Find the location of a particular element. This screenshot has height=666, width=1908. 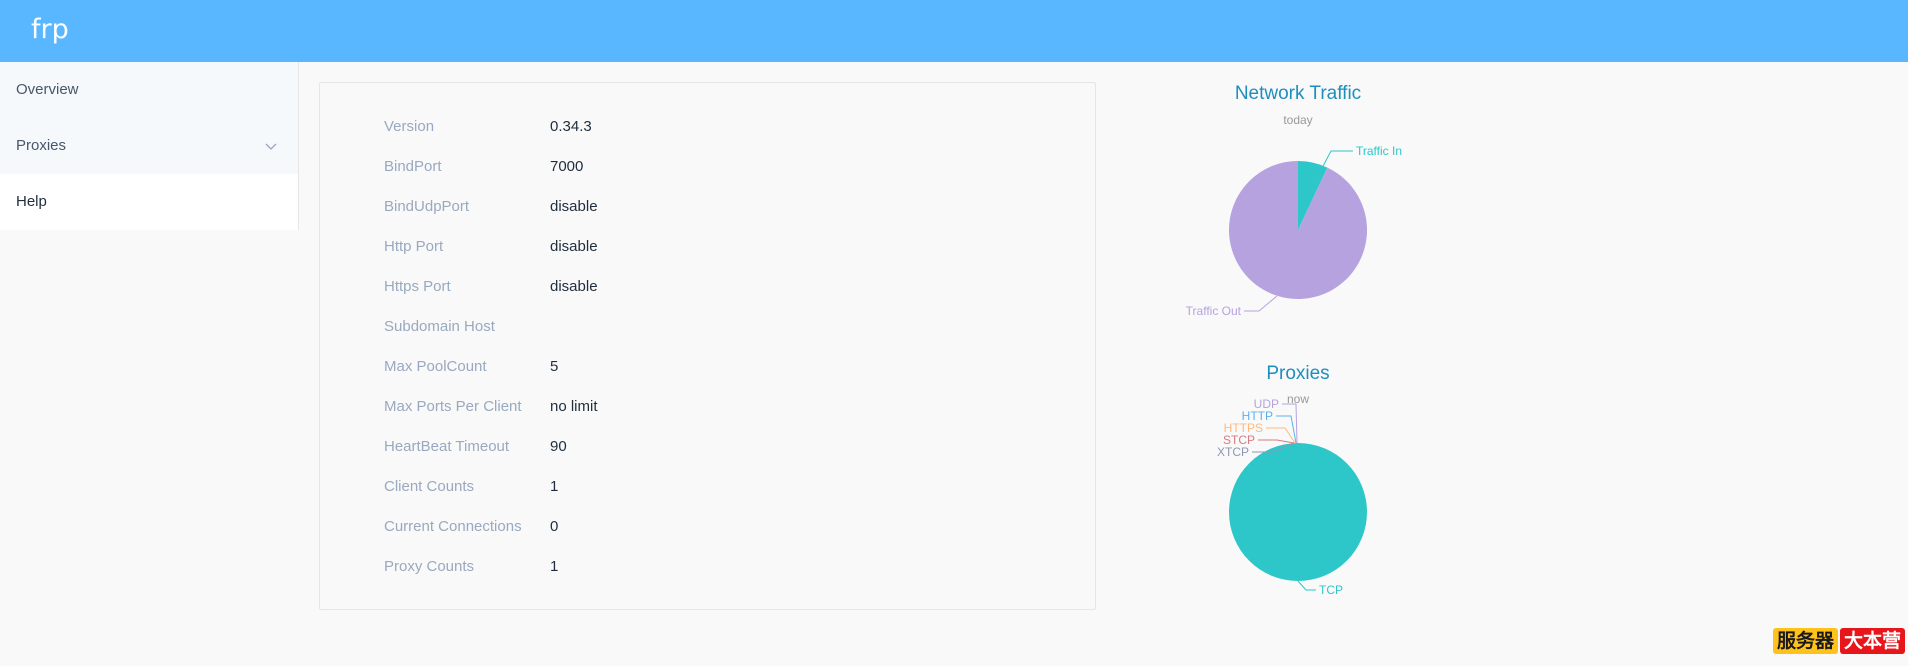

info-label: Https Port is located at coordinates (417, 286).